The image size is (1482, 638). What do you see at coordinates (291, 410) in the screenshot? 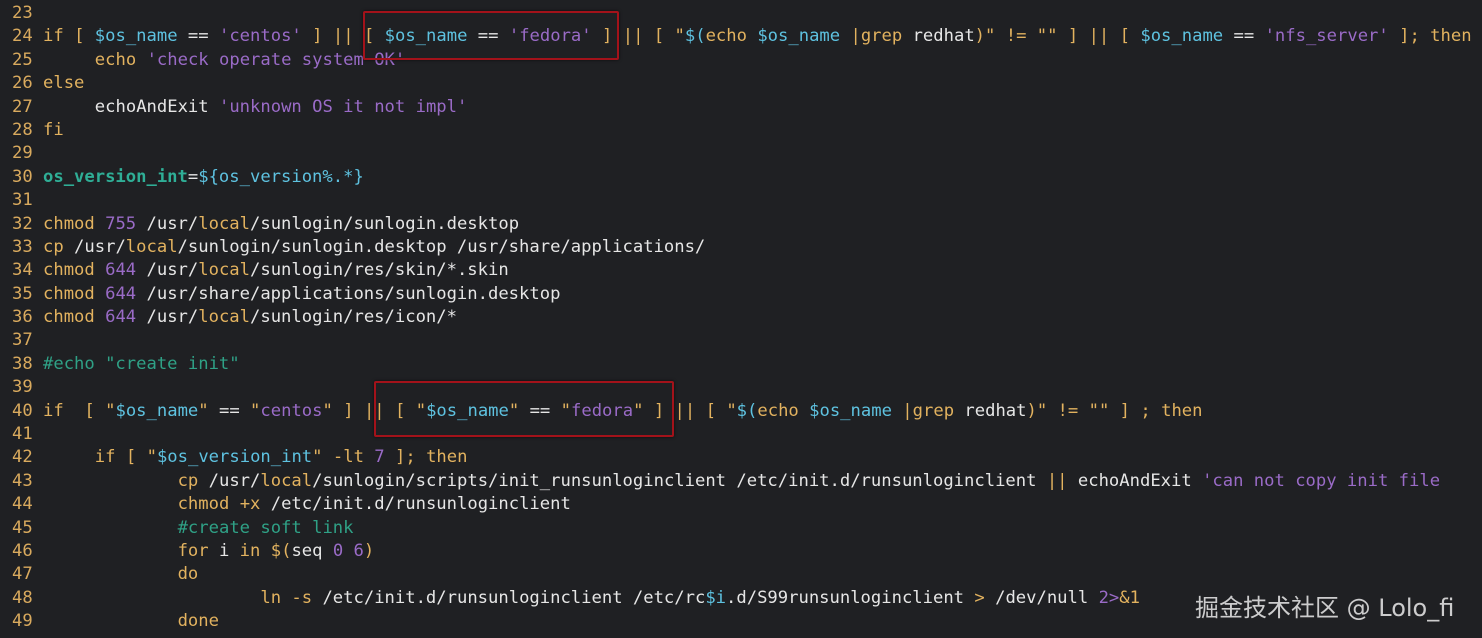
I see `code-token: centos` at bounding box center [291, 410].